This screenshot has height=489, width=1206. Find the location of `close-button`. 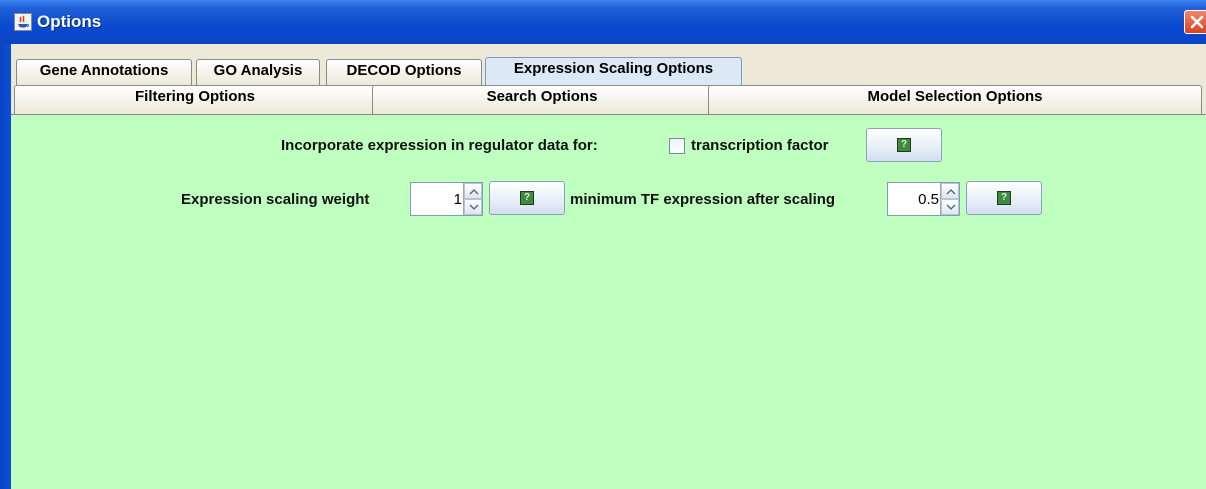

close-button is located at coordinates (1195, 22).